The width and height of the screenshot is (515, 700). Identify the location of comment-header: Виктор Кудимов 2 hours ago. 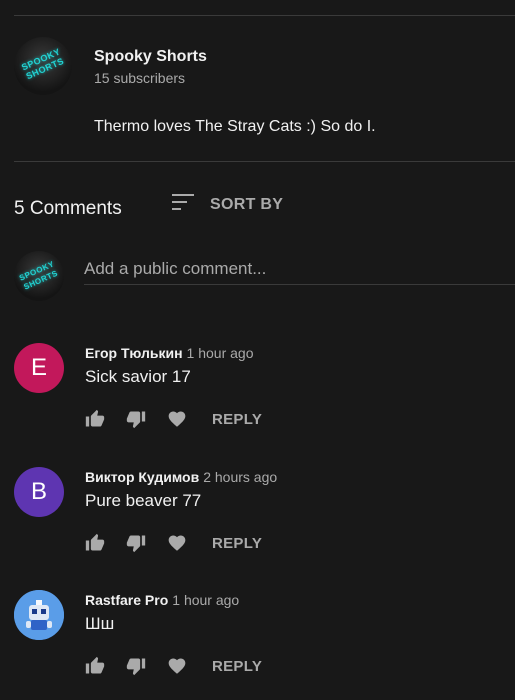
(181, 477).